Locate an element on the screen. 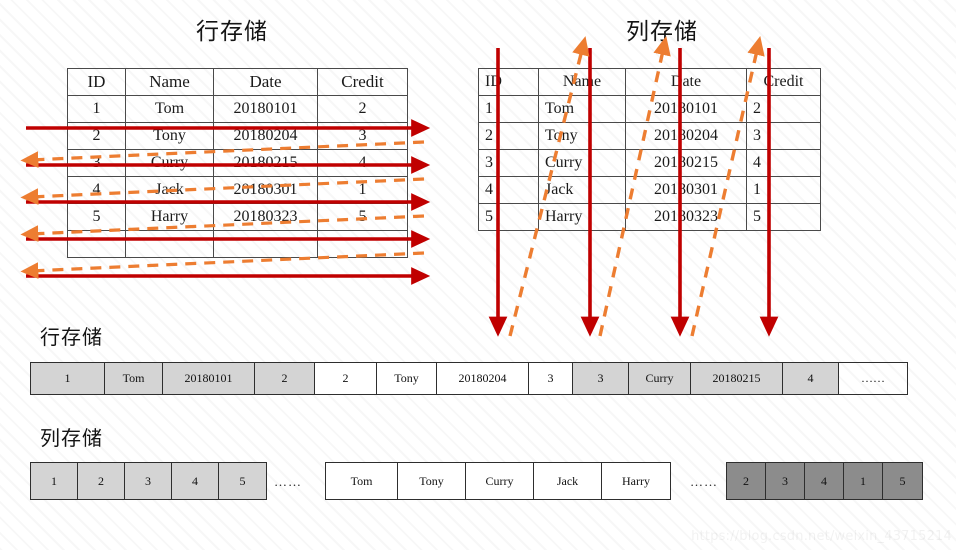 This screenshot has width=956, height=550. column-storage-strip-names: Tom Tony Curry Jack Harry is located at coordinates (498, 481).